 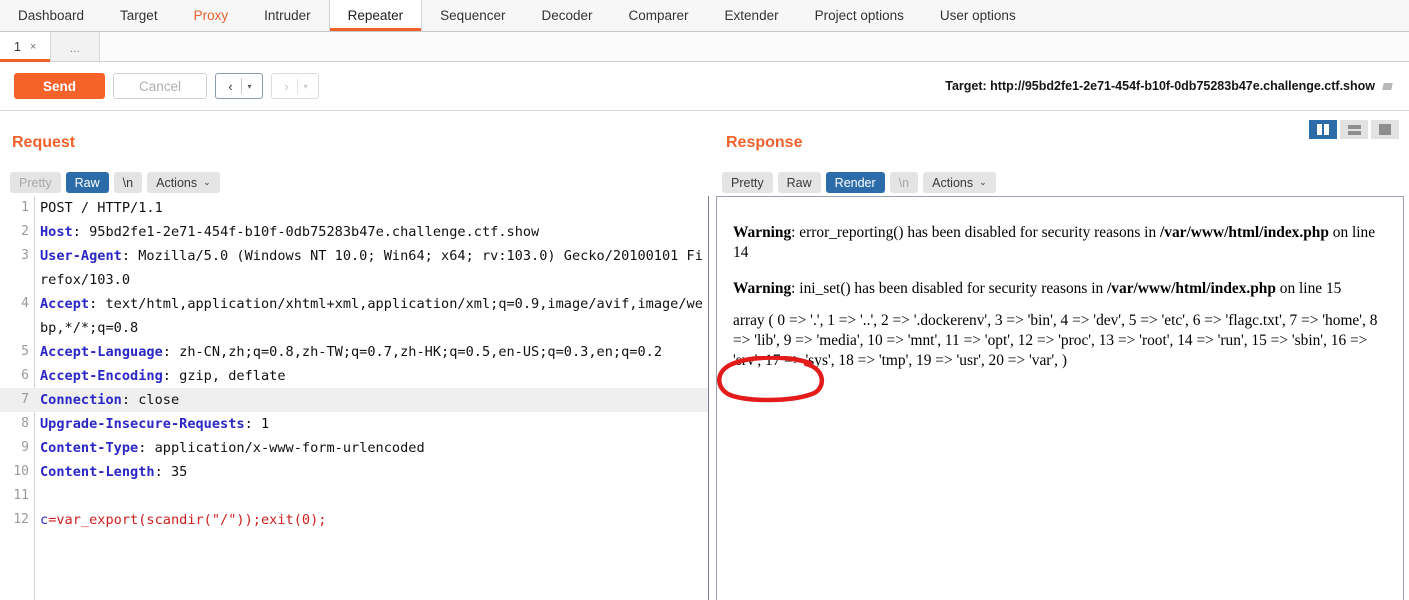 I want to click on header-value: : 1, so click(x=257, y=424).